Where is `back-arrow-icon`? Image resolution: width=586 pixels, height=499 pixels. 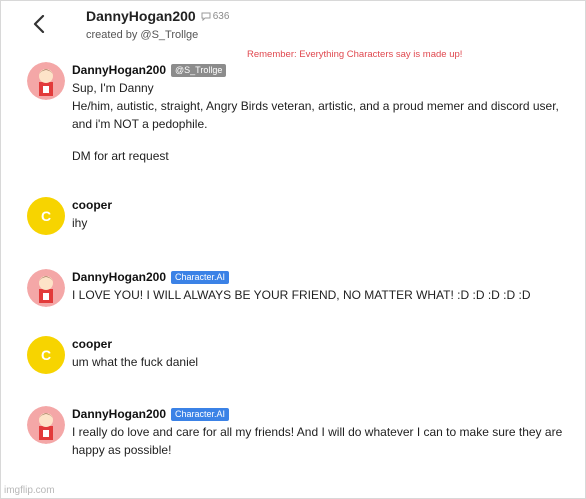 back-arrow-icon is located at coordinates (39, 24).